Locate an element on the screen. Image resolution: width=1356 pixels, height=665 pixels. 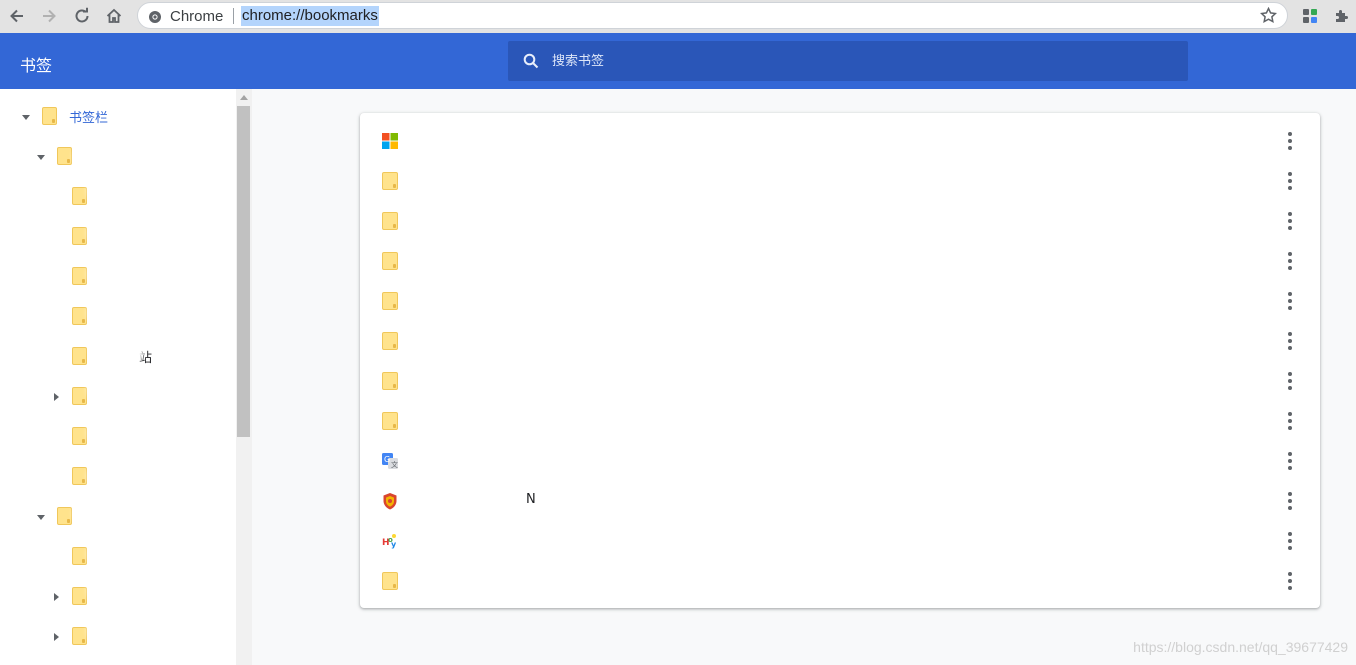
expand-arrow-icon is located at coordinates (56, 637).